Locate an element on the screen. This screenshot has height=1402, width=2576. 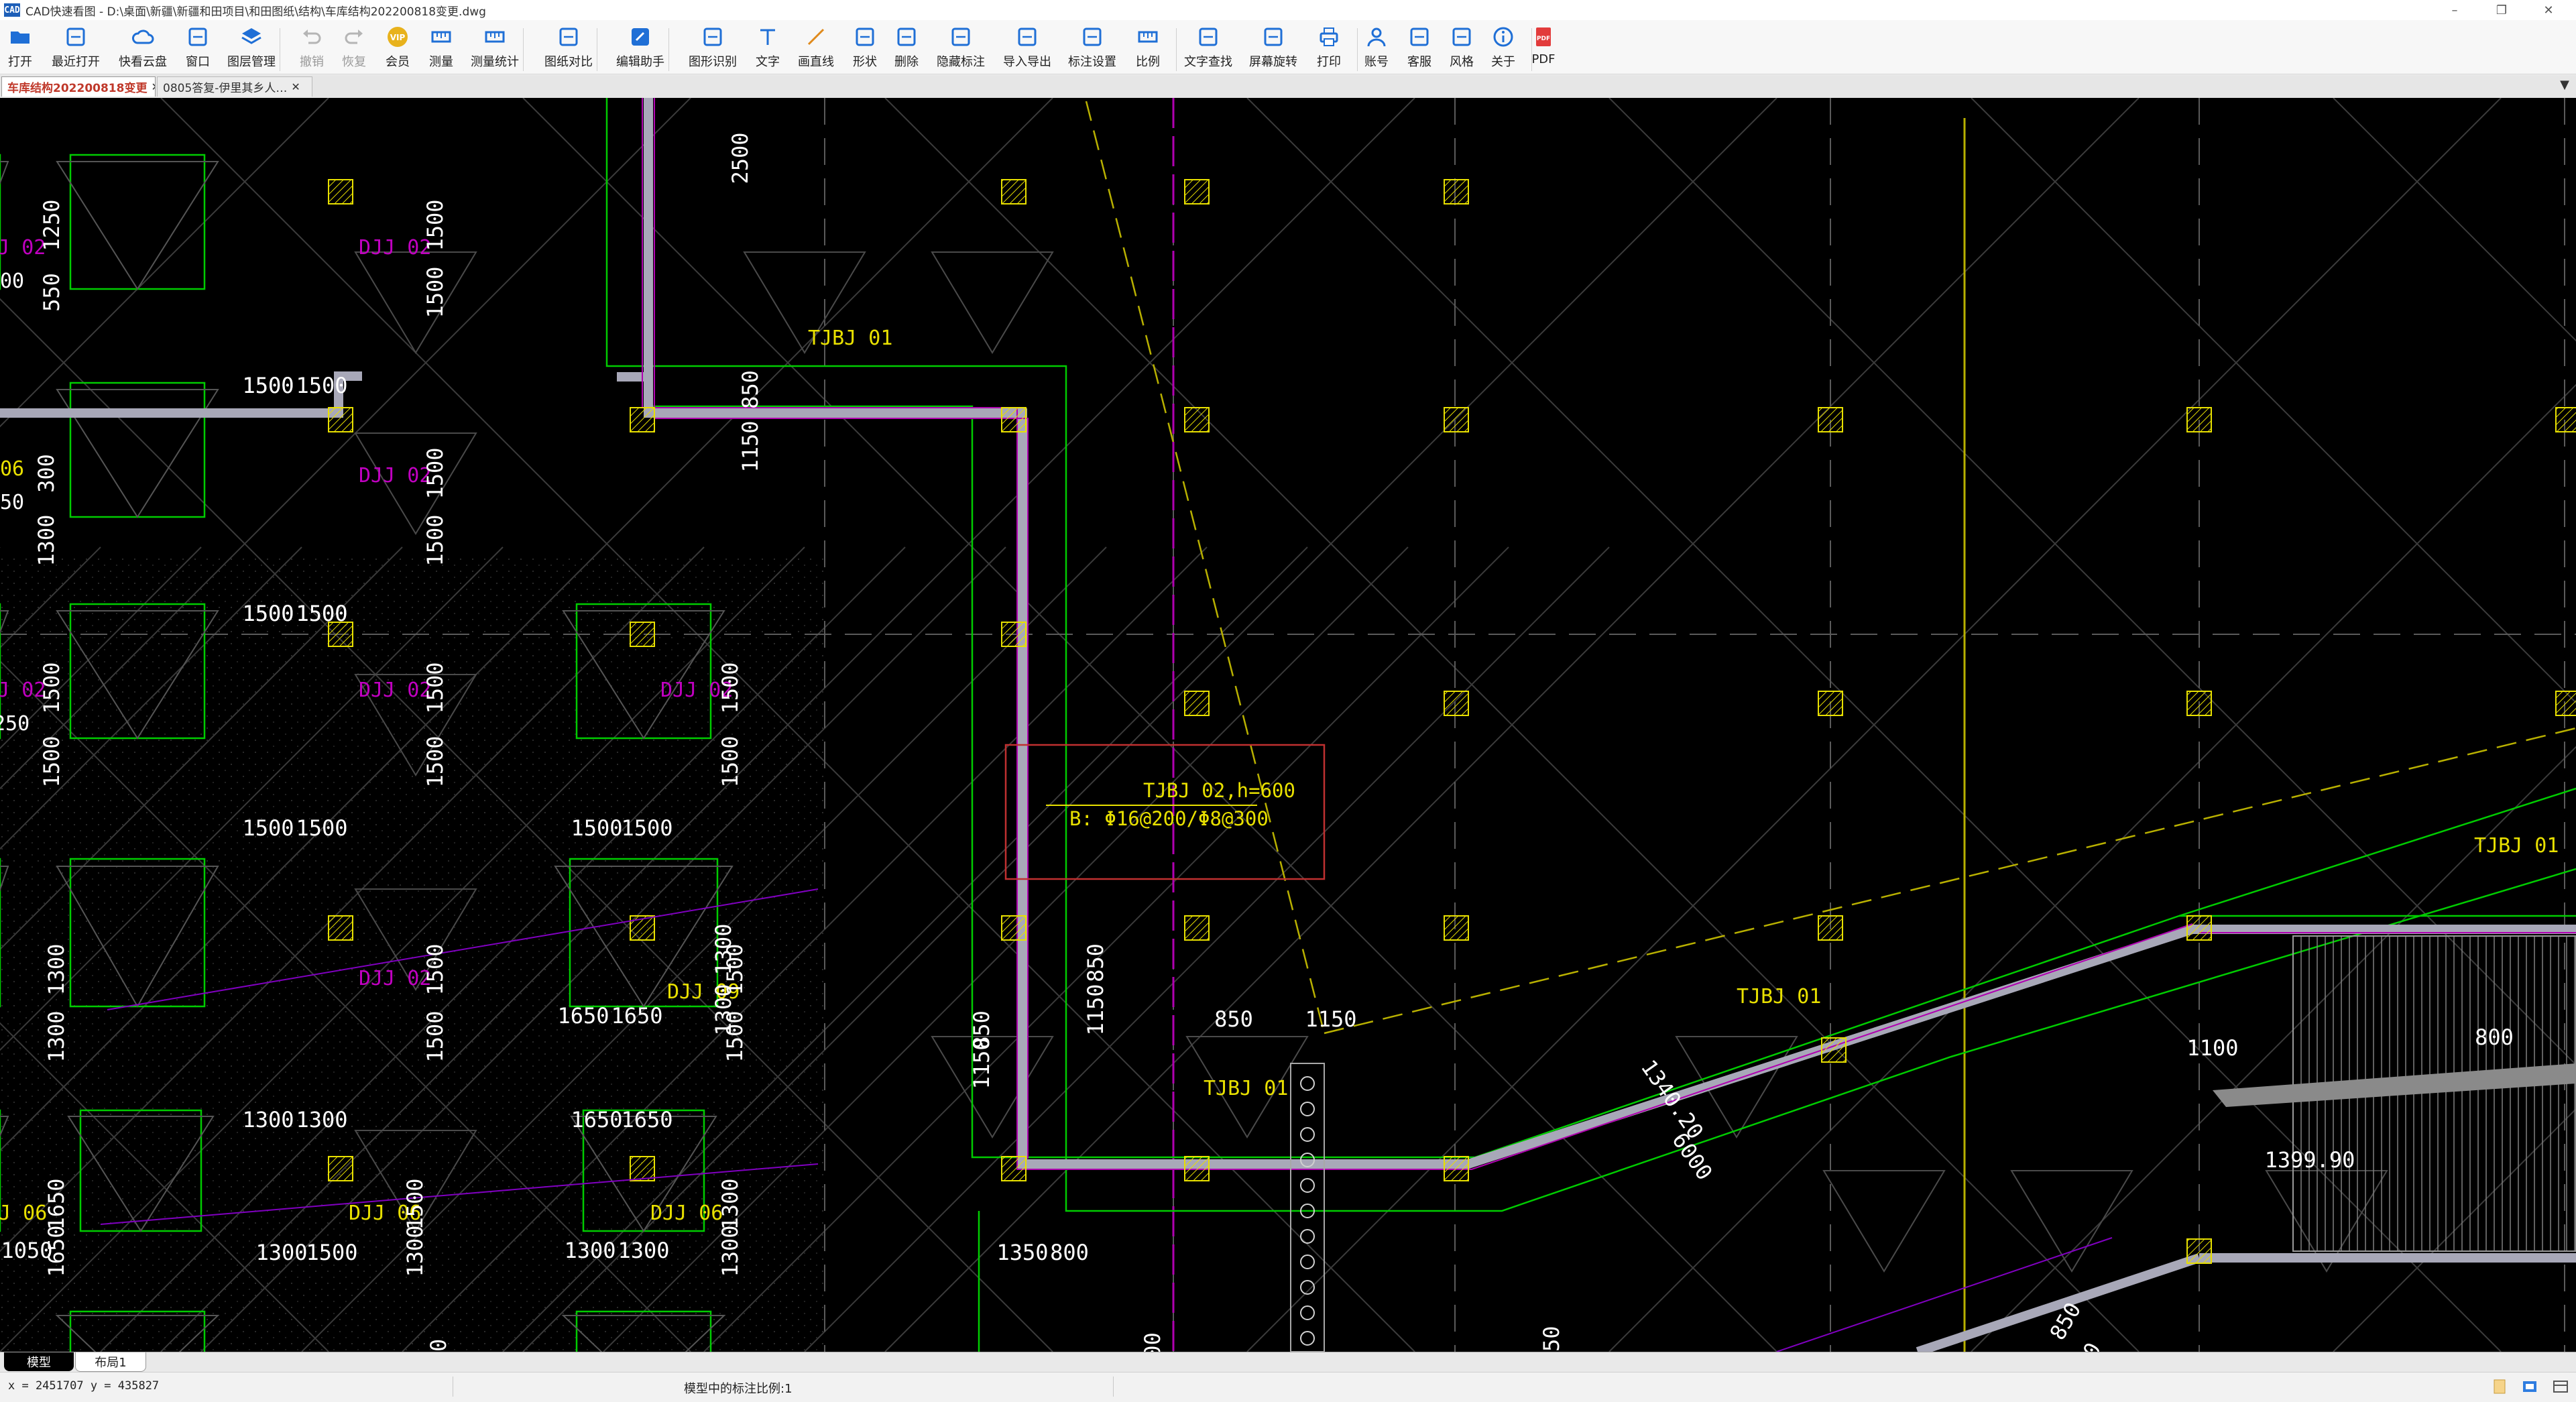
chevron-down-icon: ▼ is located at coordinates (2564, 85).